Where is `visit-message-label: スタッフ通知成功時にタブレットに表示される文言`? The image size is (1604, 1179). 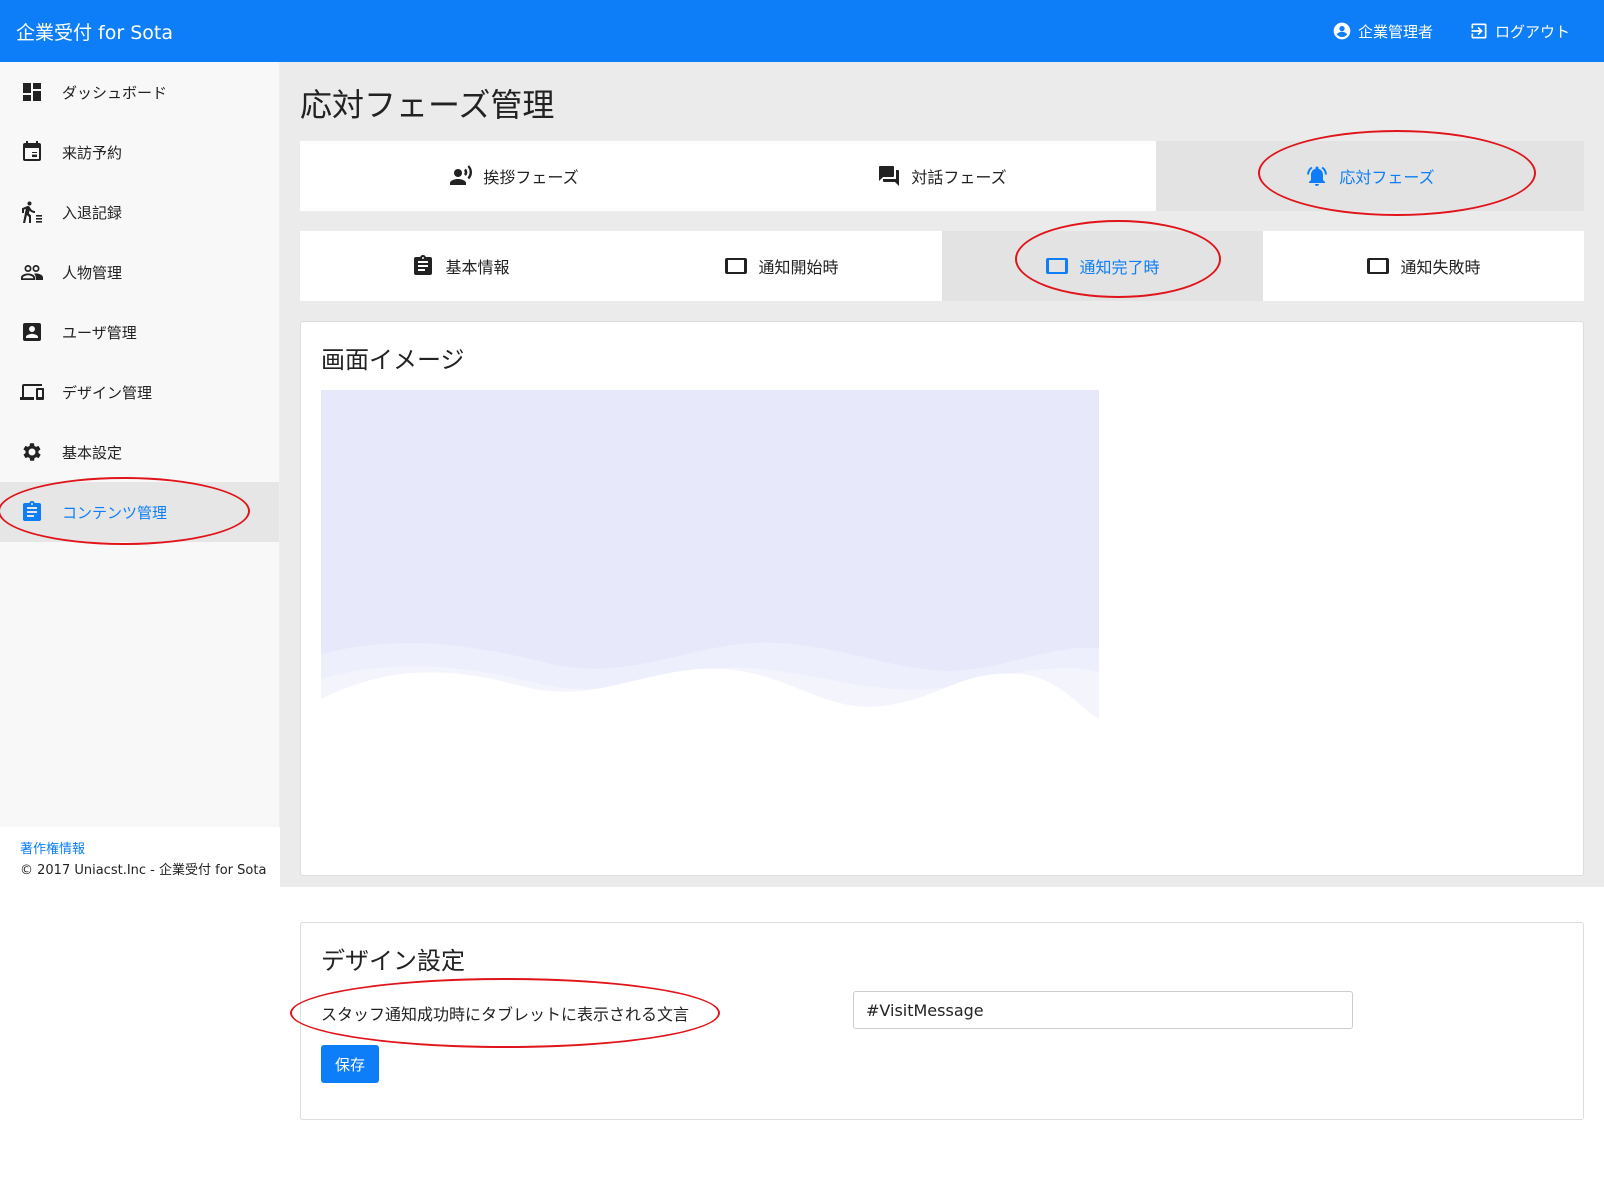
visit-message-label: スタッフ通知成功時にタブレットに表示される文言 is located at coordinates (505, 1014).